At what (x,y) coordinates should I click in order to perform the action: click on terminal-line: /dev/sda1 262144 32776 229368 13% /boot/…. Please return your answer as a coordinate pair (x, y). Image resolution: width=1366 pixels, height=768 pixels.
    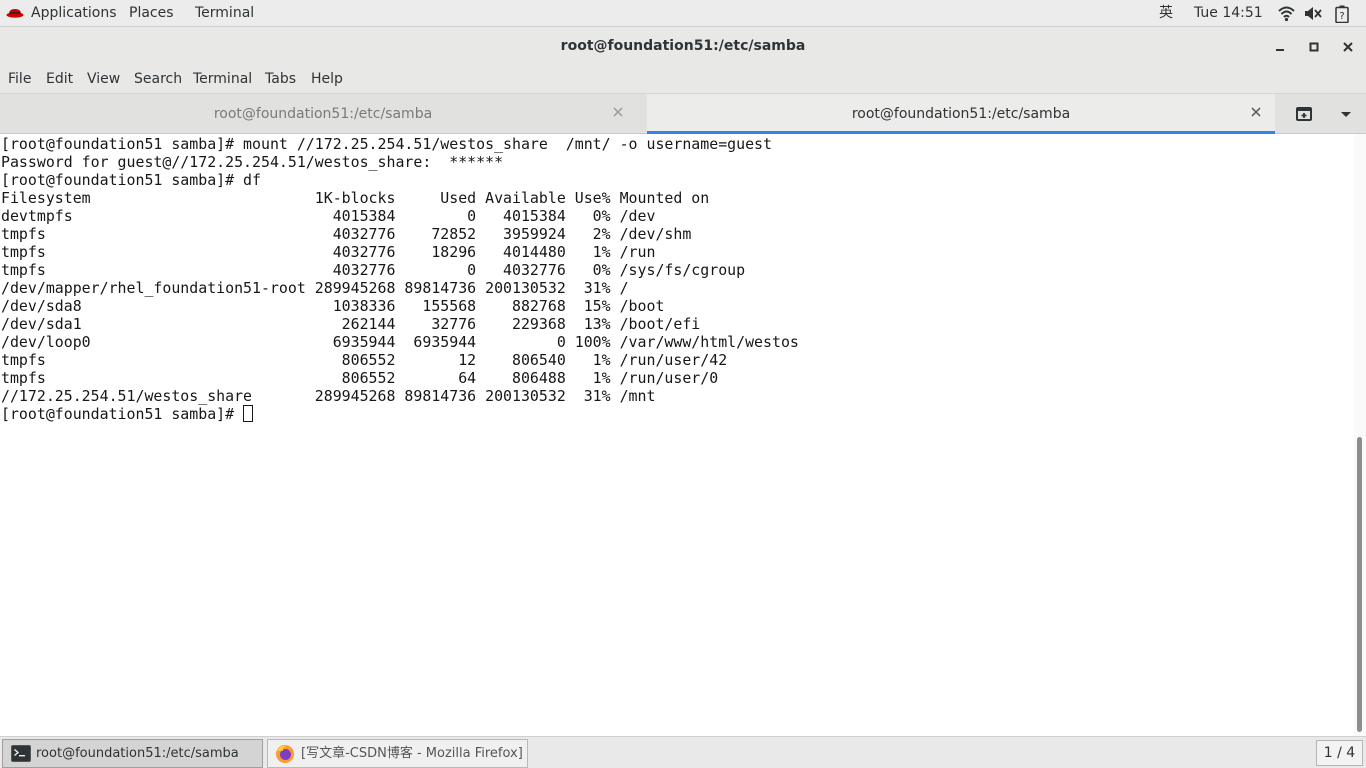
    Looking at the image, I should click on (351, 324).